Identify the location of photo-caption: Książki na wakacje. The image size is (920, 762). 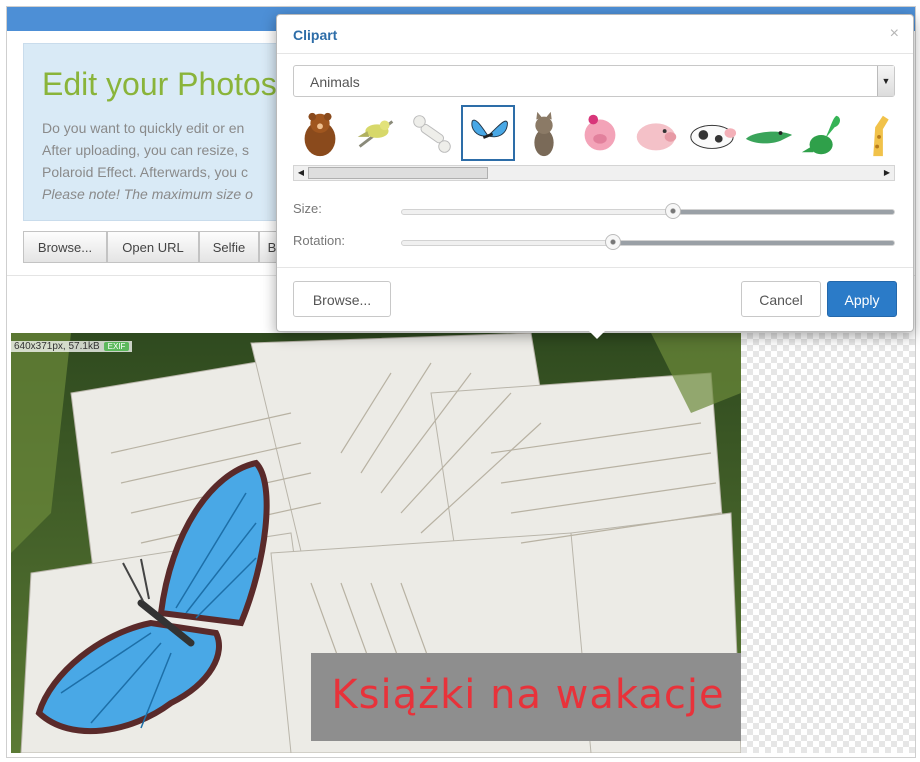
(528, 695).